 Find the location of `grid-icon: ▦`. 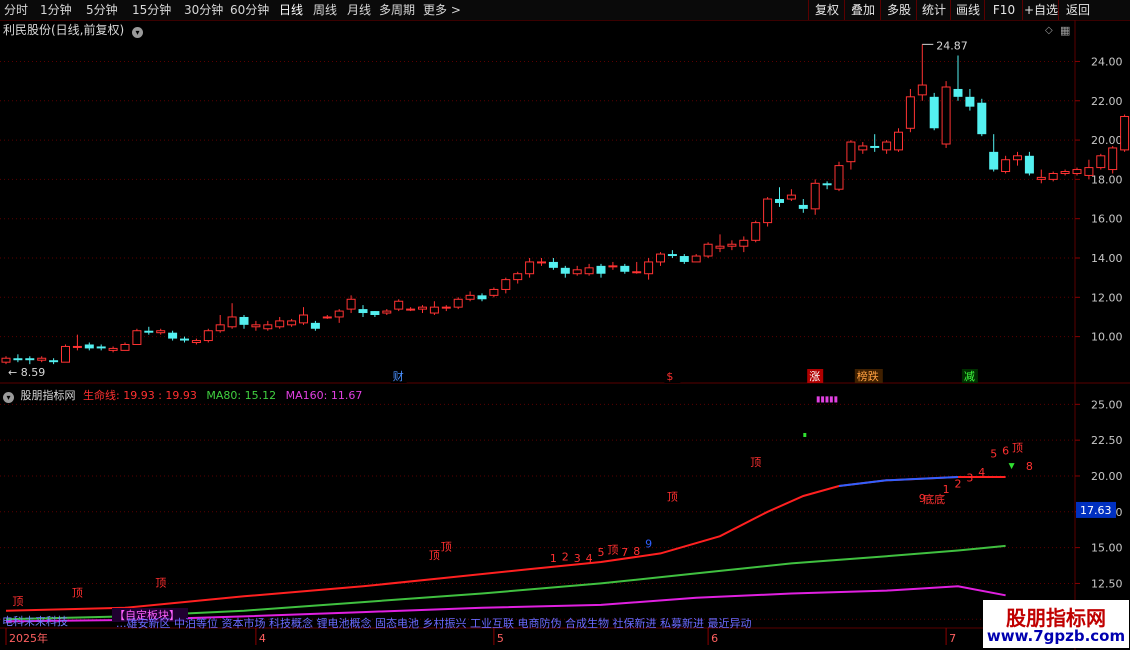

grid-icon: ▦ is located at coordinates (1065, 30).